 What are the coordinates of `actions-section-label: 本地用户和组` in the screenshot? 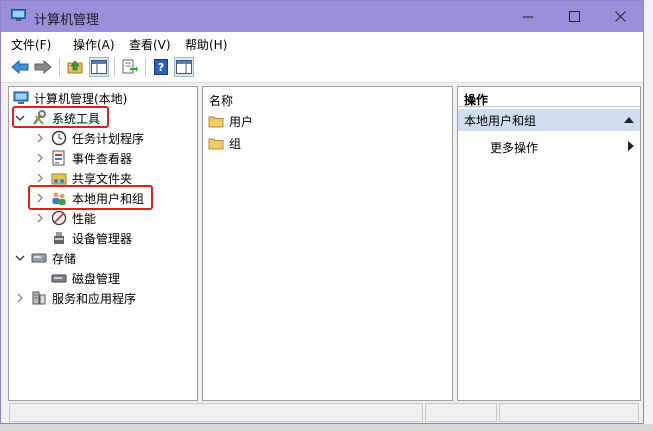 It's located at (500, 120).